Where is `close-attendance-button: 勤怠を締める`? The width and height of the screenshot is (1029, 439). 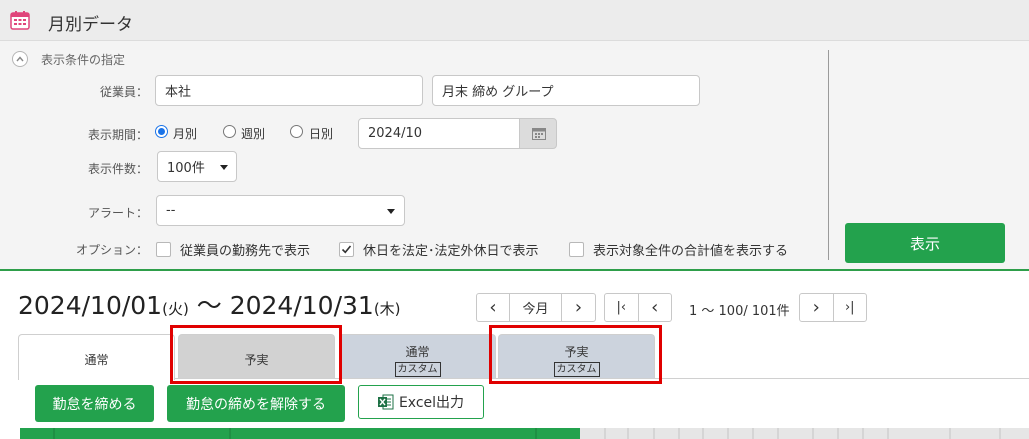
close-attendance-button: 勤怠を締める is located at coordinates (94, 403).